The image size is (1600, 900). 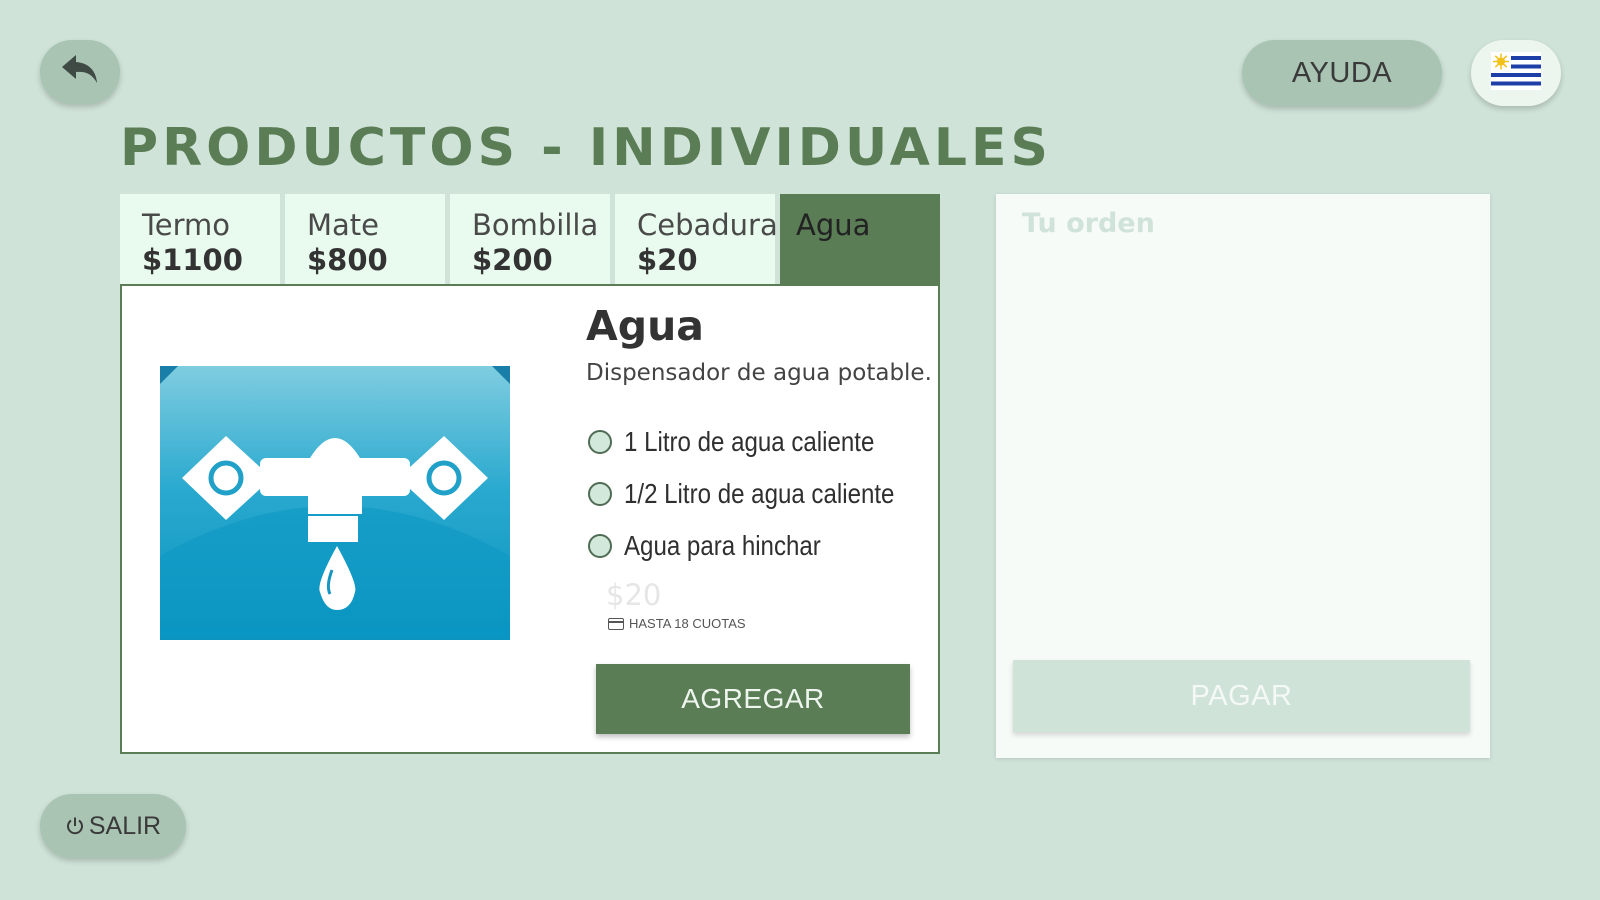 I want to click on tab-agua: Agua, so click(x=860, y=240).